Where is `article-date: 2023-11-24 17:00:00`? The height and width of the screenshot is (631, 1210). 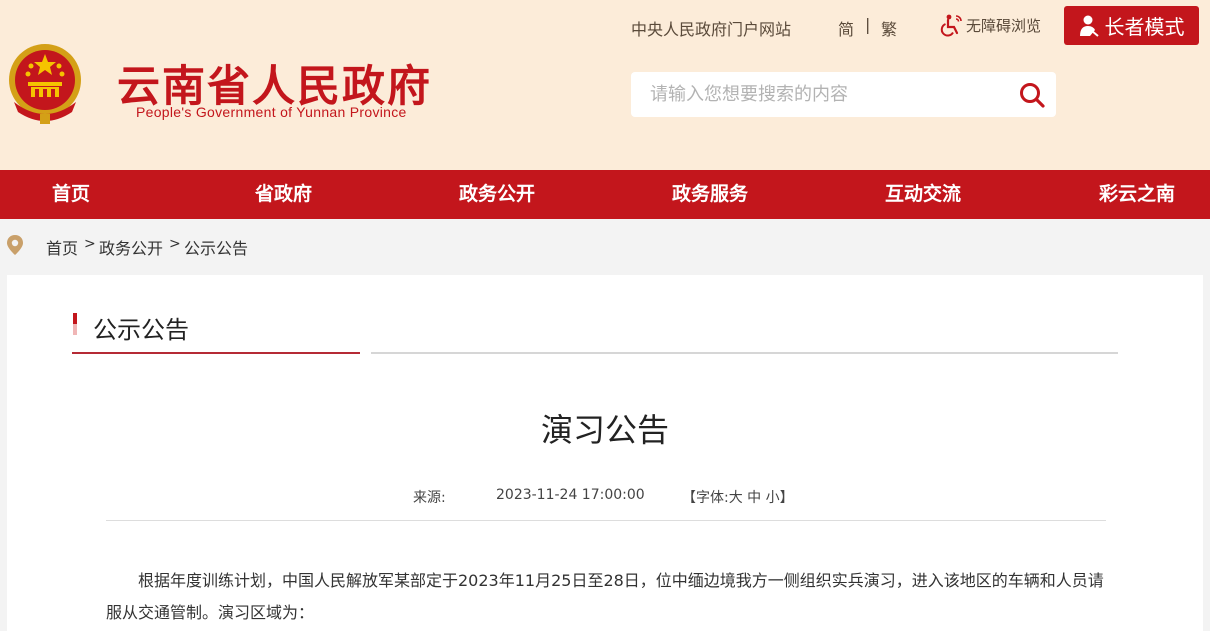 article-date: 2023-11-24 17:00:00 is located at coordinates (570, 495).